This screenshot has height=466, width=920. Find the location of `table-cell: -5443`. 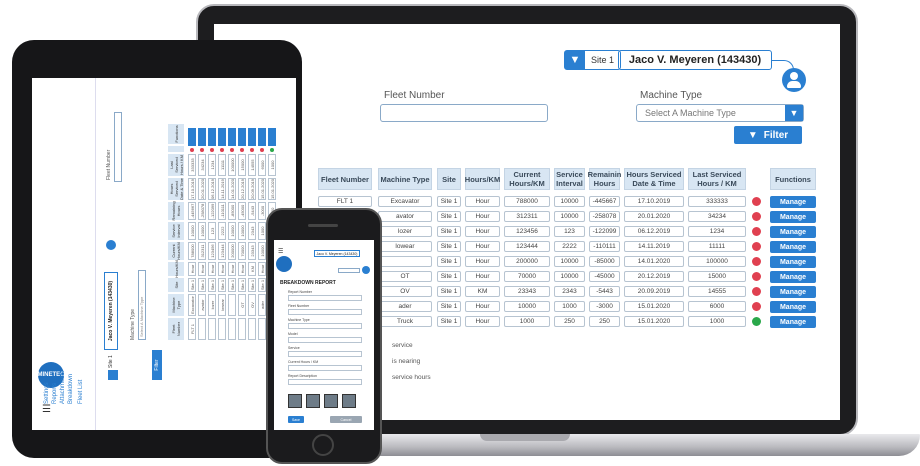

table-cell: -5443 is located at coordinates (252, 211).